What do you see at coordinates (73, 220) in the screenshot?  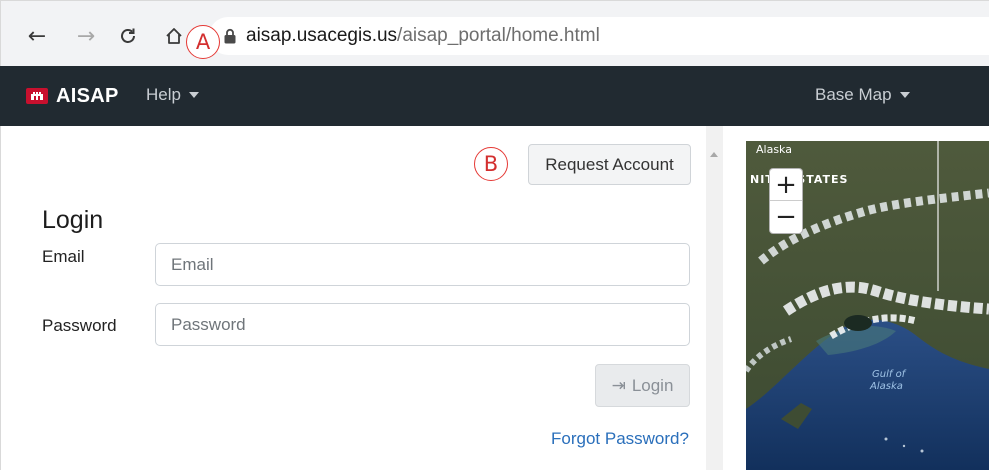 I see `login-heading: Login` at bounding box center [73, 220].